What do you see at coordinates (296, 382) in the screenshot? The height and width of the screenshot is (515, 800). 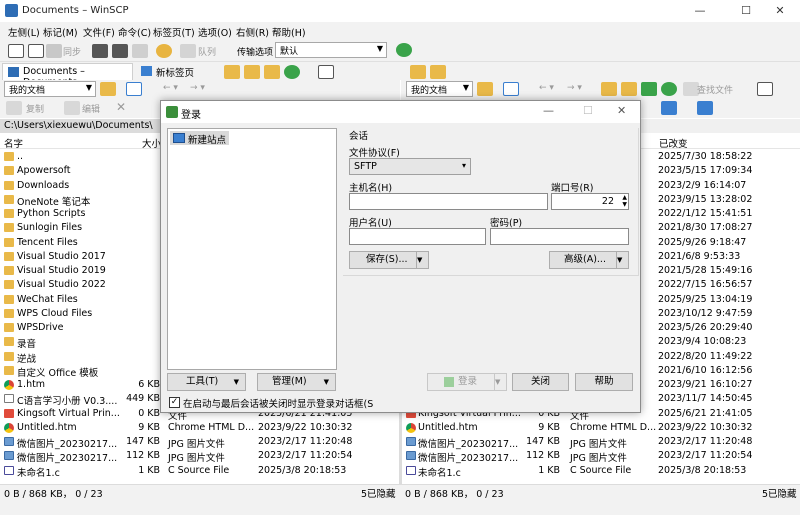 I see `manage-button: 管理(M) ▼` at bounding box center [296, 382].